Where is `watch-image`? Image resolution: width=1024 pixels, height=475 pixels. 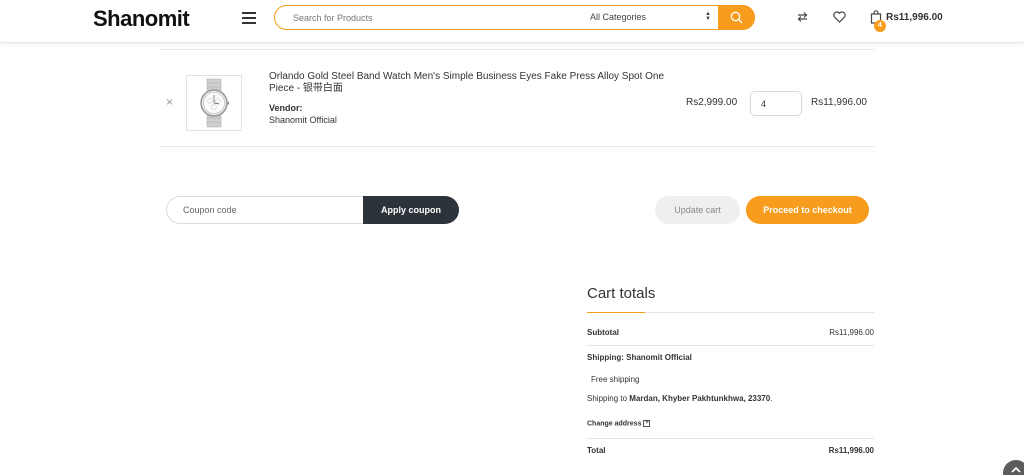 watch-image is located at coordinates (214, 103).